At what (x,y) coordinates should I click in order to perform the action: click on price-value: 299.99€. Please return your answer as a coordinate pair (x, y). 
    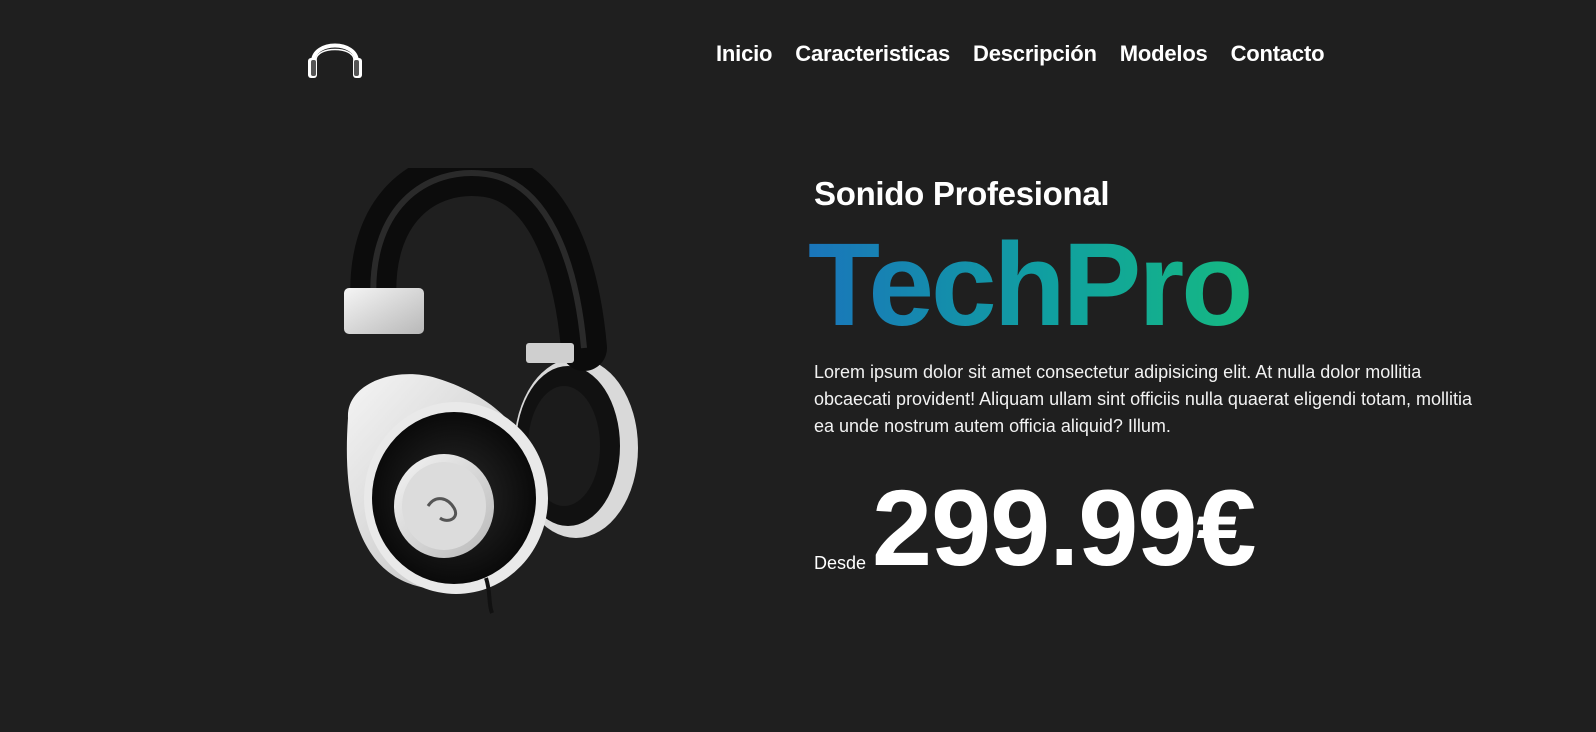
    Looking at the image, I should click on (1064, 527).